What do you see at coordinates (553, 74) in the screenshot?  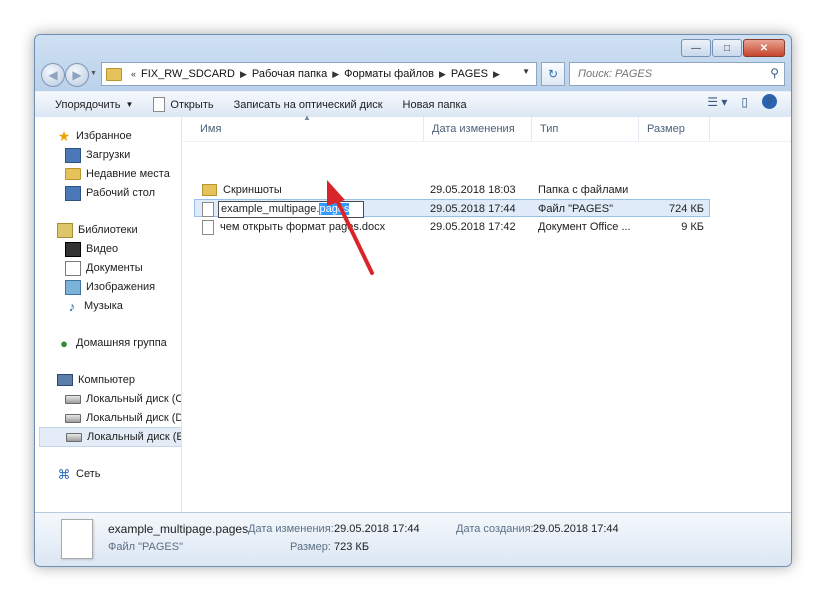 I see `refresh-button: ↻` at bounding box center [553, 74].